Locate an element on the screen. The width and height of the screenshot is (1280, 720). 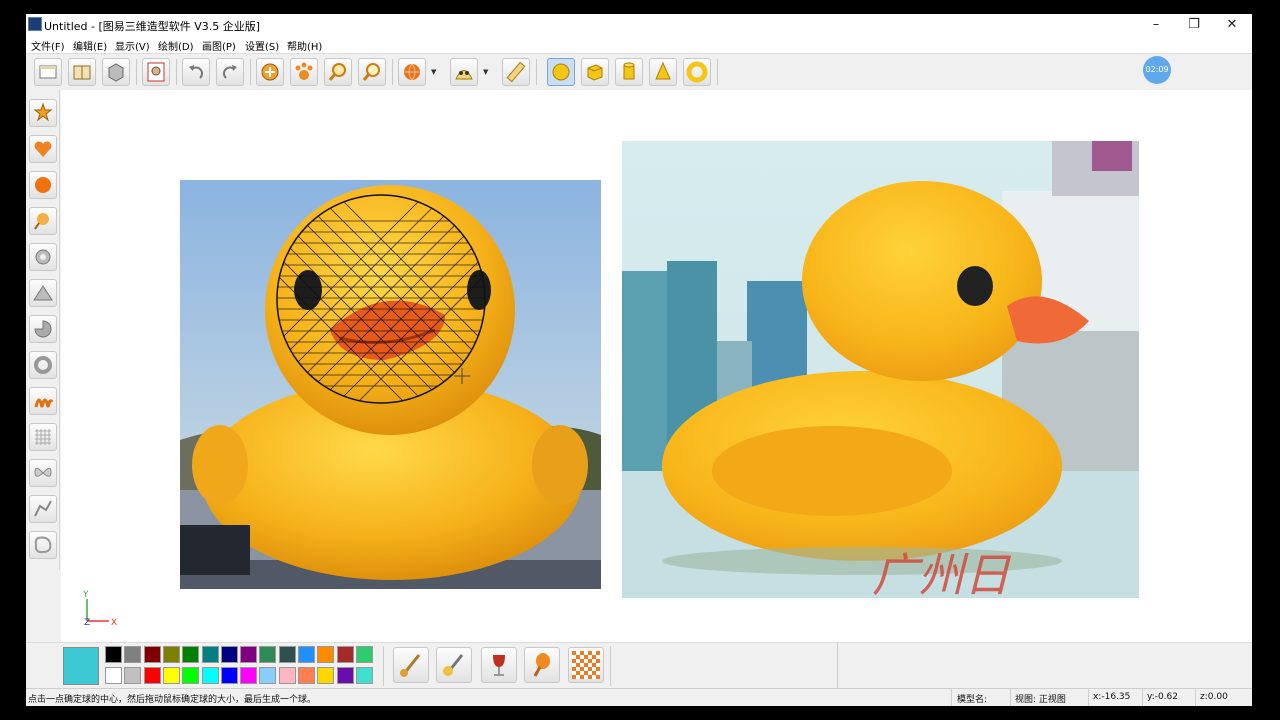
render-dropdown-icon: ▼ is located at coordinates (485, 72).